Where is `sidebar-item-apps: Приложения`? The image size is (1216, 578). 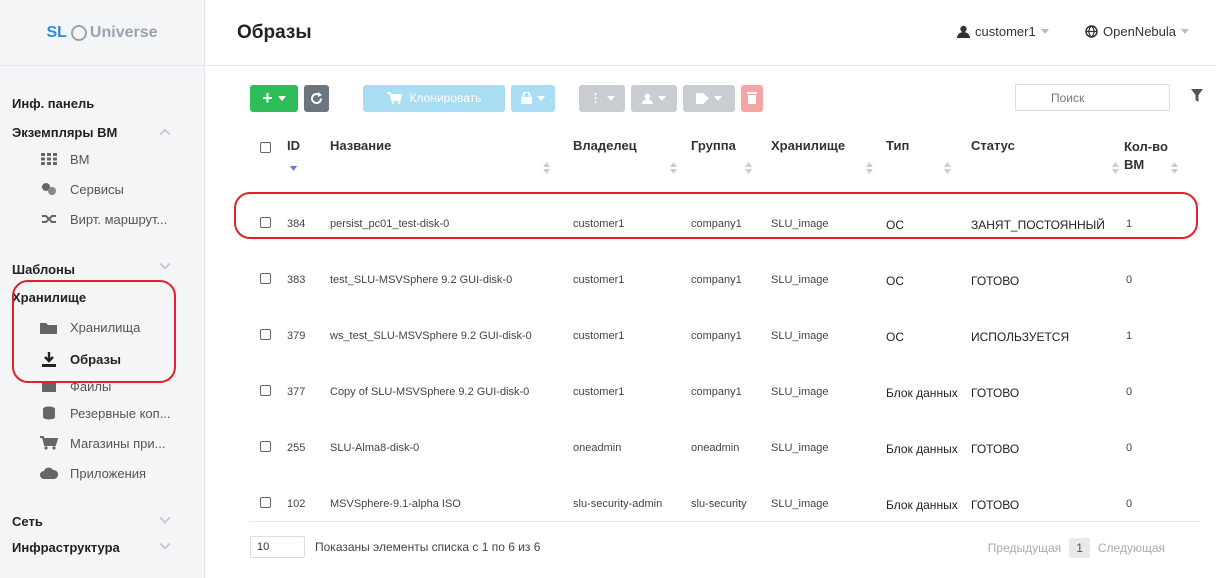
sidebar-item-apps: Приложения is located at coordinates (102, 473).